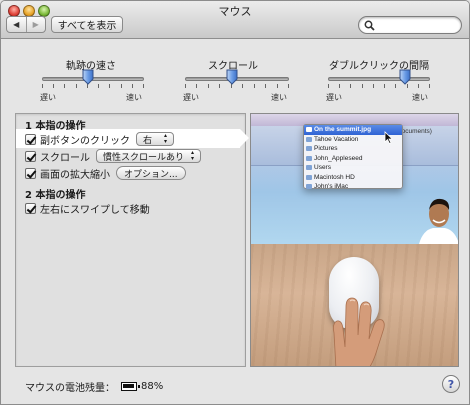 The width and height of the screenshot is (470, 405). What do you see at coordinates (16, 24) in the screenshot?
I see `back-button: ◀` at bounding box center [16, 24].